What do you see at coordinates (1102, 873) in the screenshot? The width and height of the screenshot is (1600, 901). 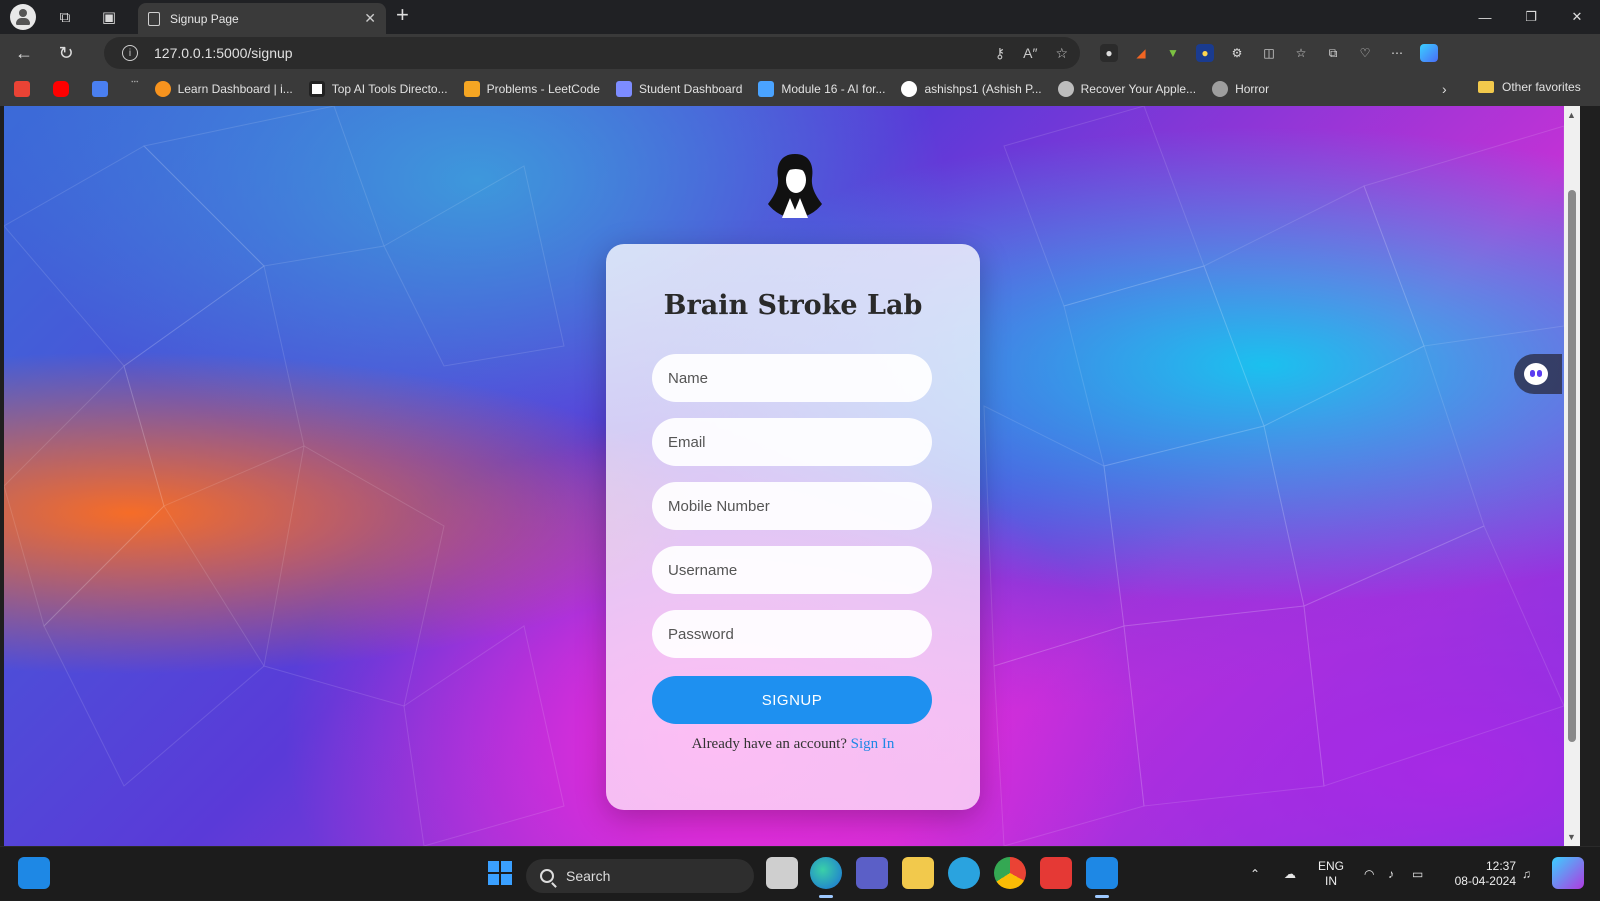 I see `vscode-icon` at bounding box center [1102, 873].